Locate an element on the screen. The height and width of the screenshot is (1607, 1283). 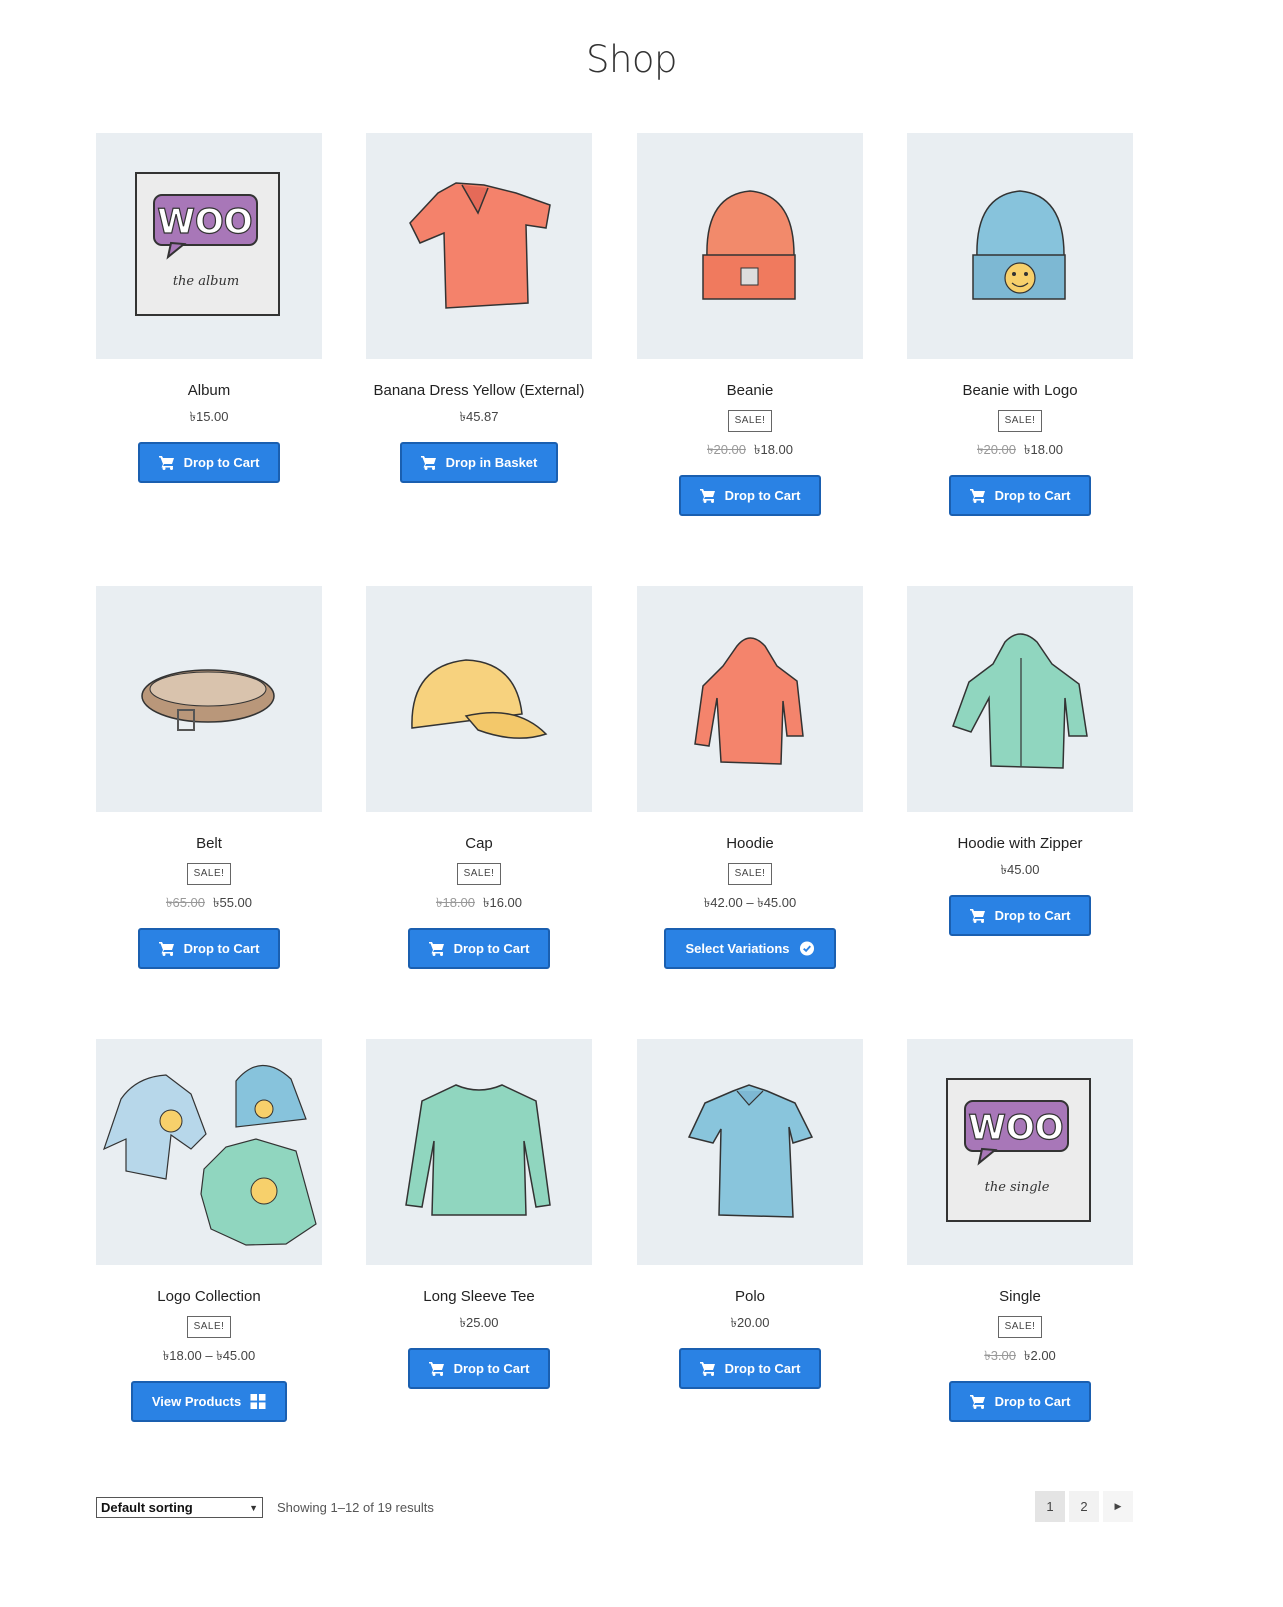
product-image-polo is located at coordinates (750, 1152).